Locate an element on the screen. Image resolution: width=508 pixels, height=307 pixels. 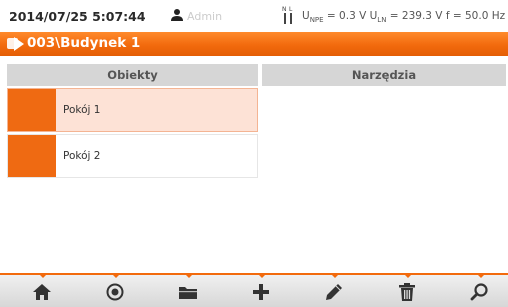
page-title: 003\Budynek 1 is located at coordinates (84, 43).